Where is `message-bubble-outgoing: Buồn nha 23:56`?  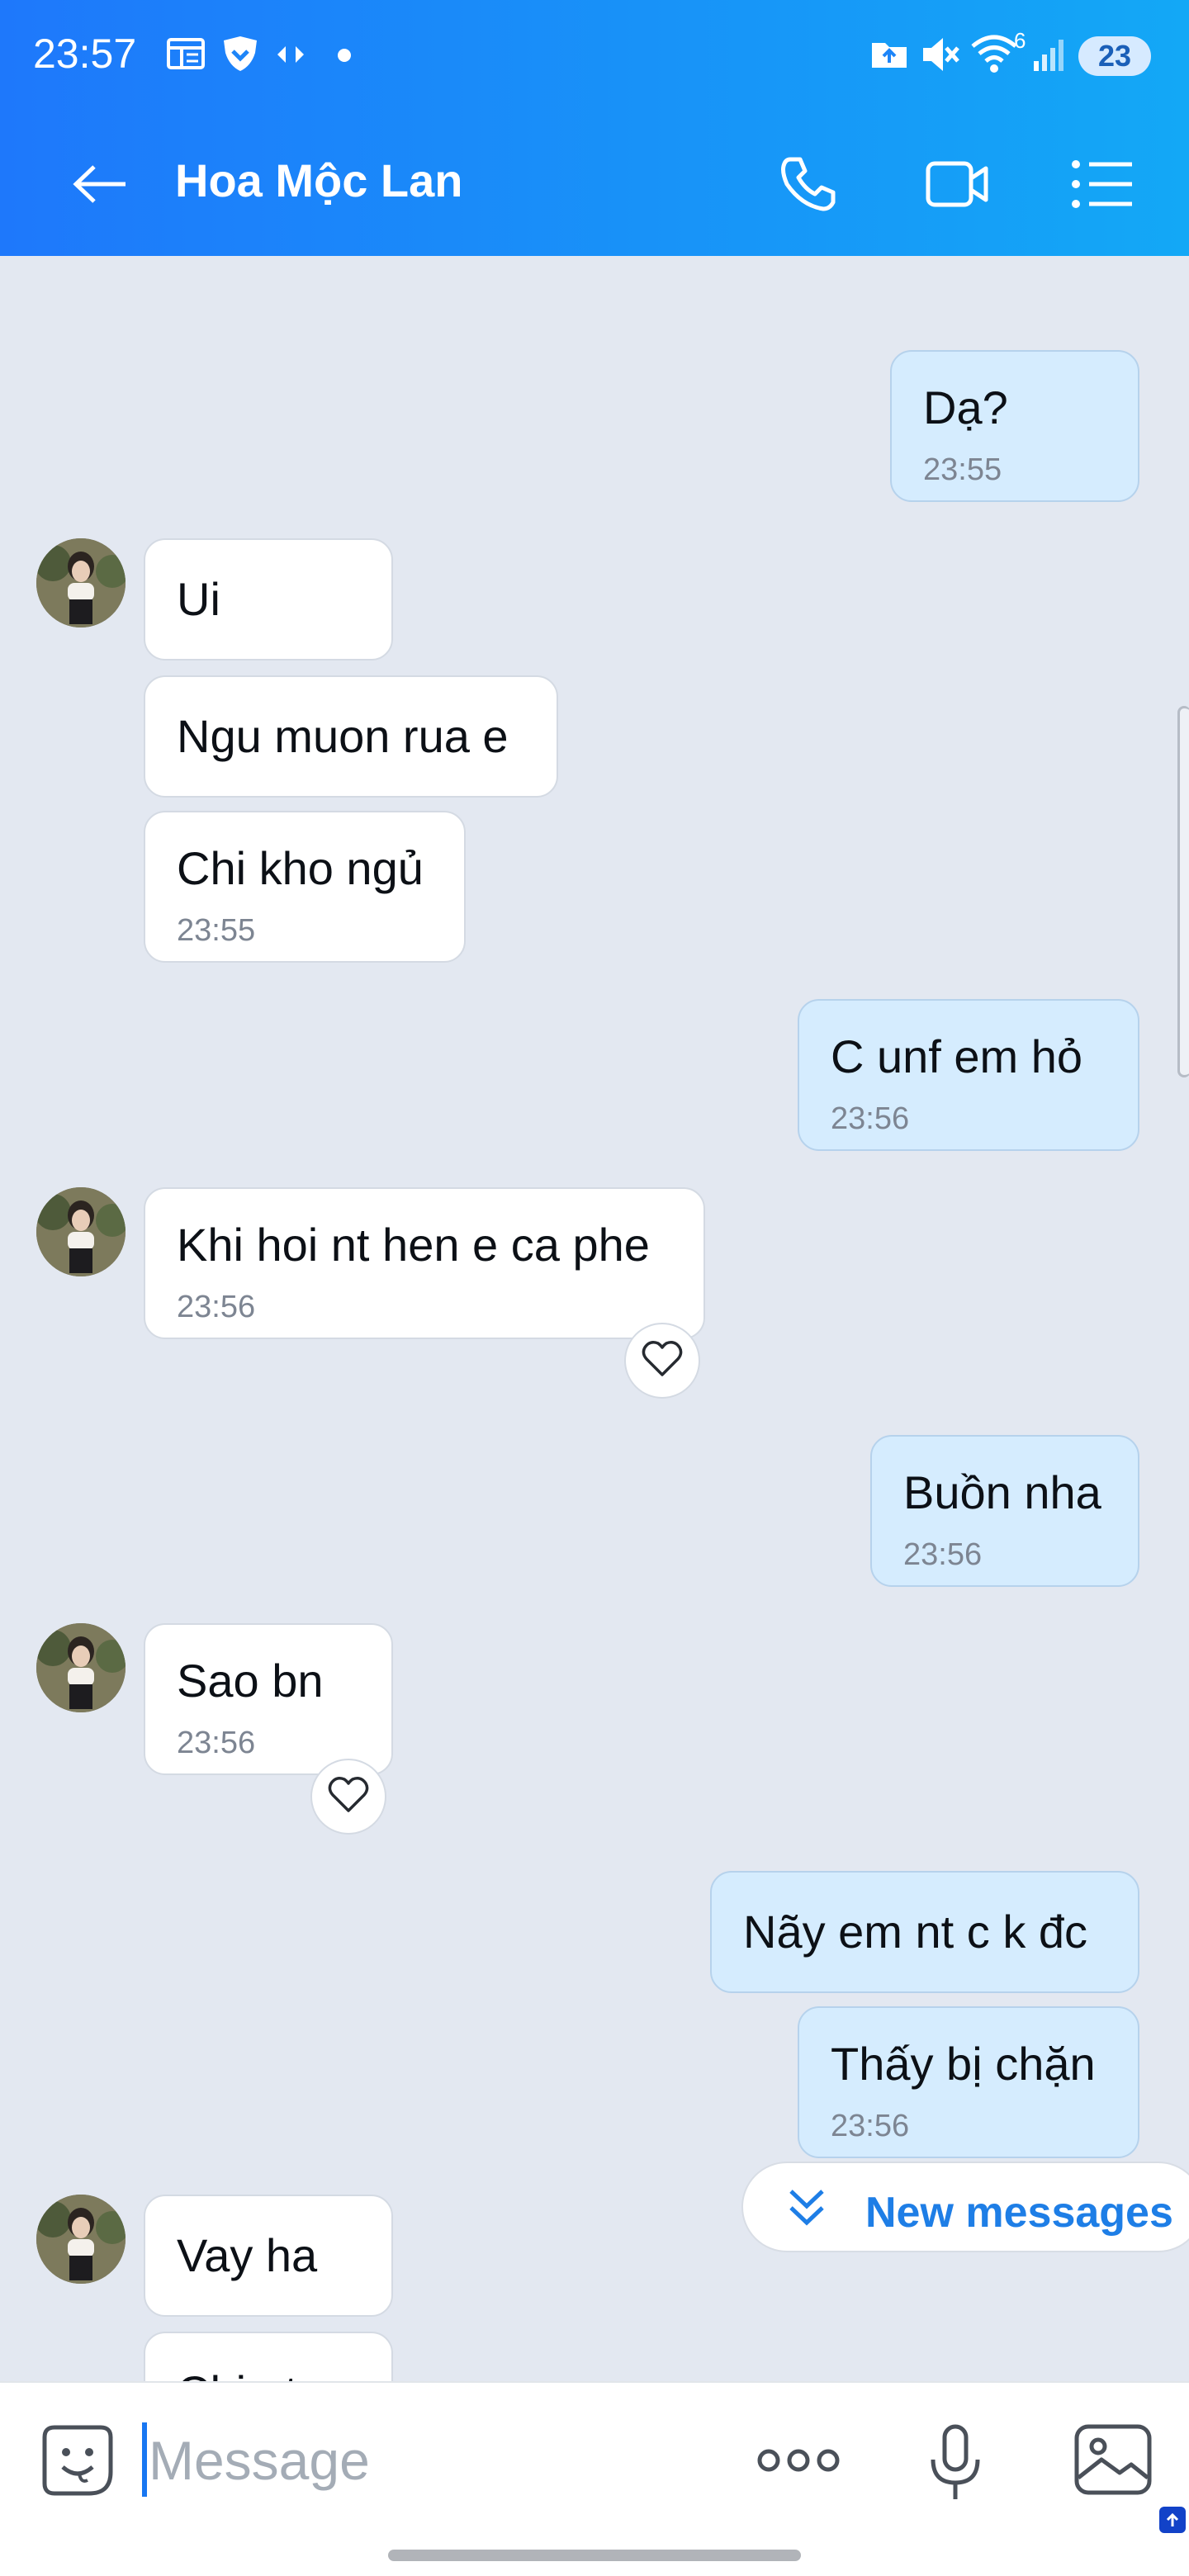 message-bubble-outgoing: Buồn nha 23:56 is located at coordinates (1004, 1511).